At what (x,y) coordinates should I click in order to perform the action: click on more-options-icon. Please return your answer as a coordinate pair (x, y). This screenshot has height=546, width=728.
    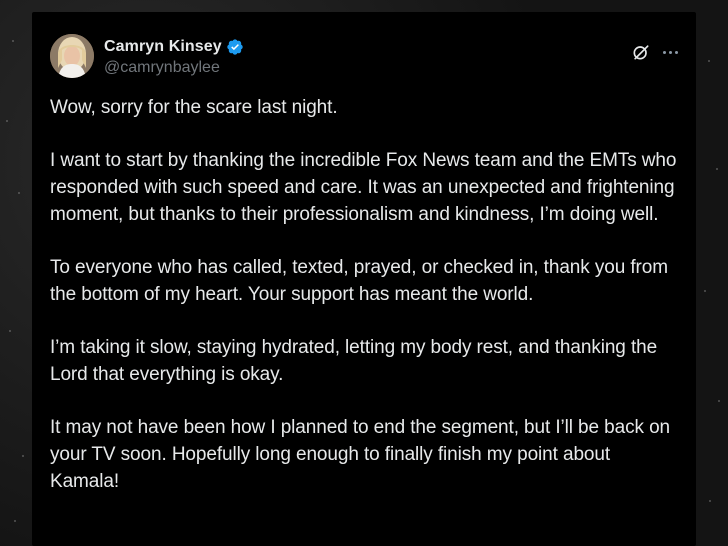
    Looking at the image, I should click on (670, 52).